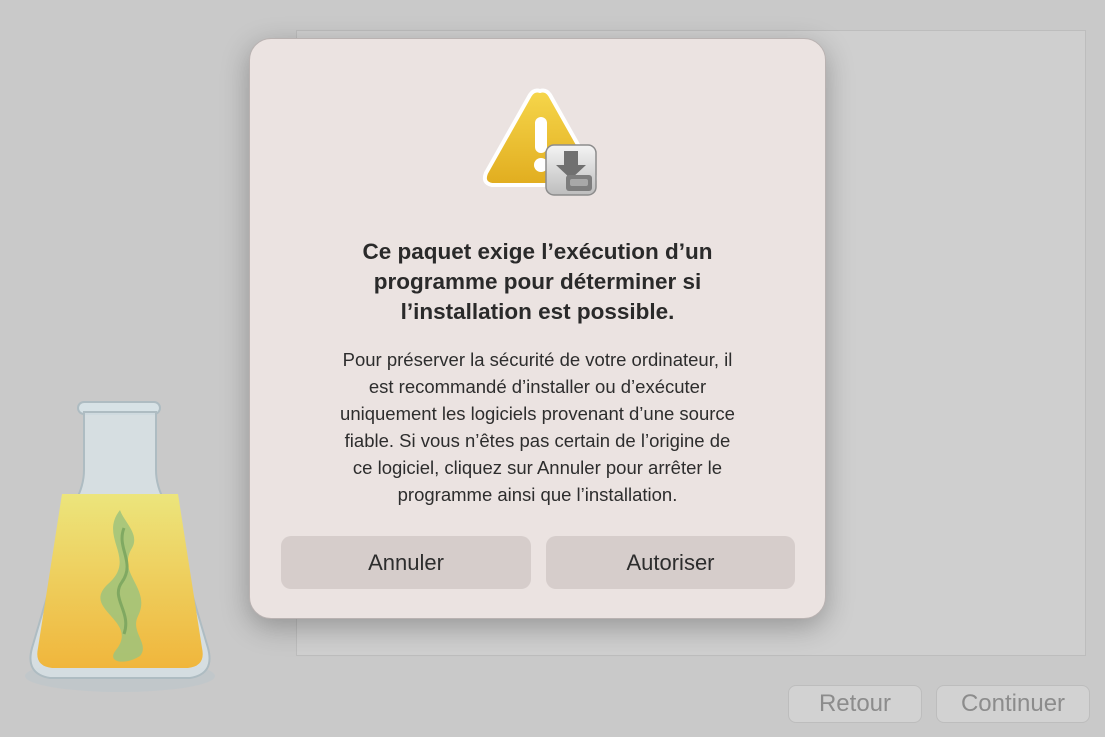  Describe the element at coordinates (571, 170) in the screenshot. I see `installer-disk-icon` at that location.